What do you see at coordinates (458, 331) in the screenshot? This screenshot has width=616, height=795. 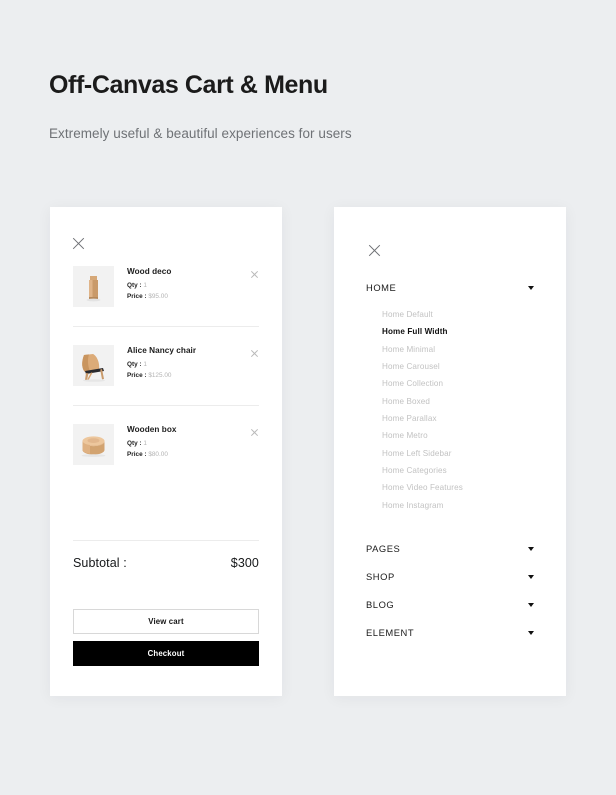 I see `submenu-item-home-full-width: Home Full Width` at bounding box center [458, 331].